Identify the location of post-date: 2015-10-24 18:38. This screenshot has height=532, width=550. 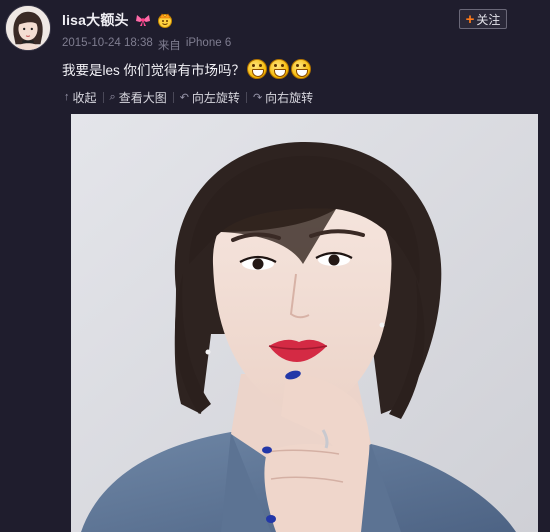
(107, 45).